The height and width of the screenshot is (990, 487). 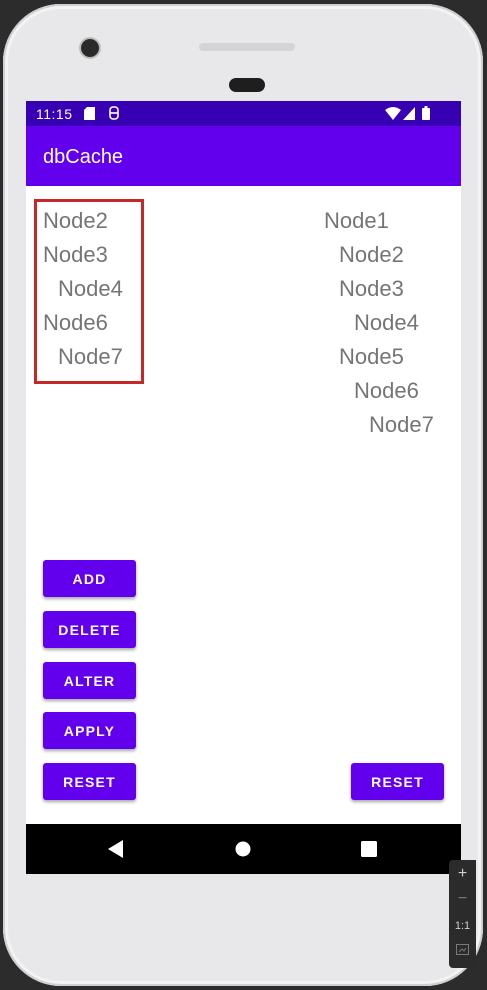 I want to click on emulator-zoom-controls: + − 1:1, so click(x=462, y=914).